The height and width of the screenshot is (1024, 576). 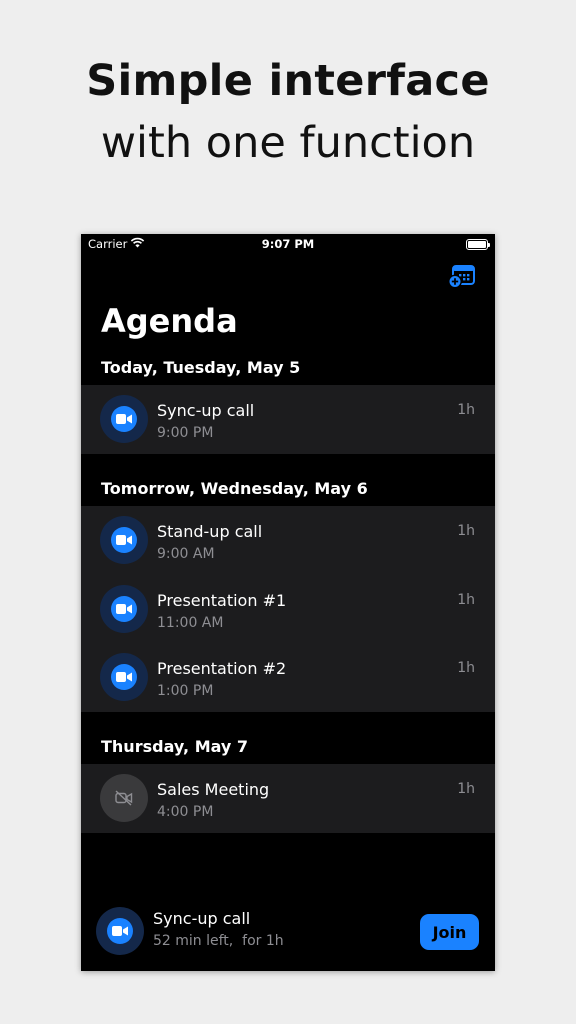 I want to click on event-name: Presentation #2, so click(x=222, y=668).